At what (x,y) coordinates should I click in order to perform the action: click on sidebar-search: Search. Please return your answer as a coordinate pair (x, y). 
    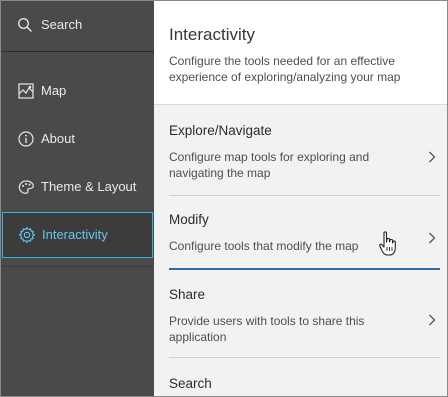
    Looking at the image, I should click on (77, 25).